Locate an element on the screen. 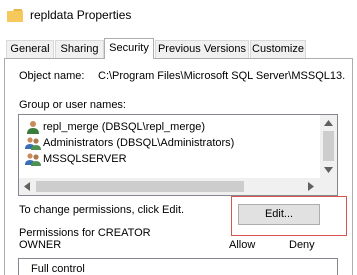 Image resolution: width=357 pixels, height=275 pixels. tab-customize: Customize is located at coordinates (278, 49).